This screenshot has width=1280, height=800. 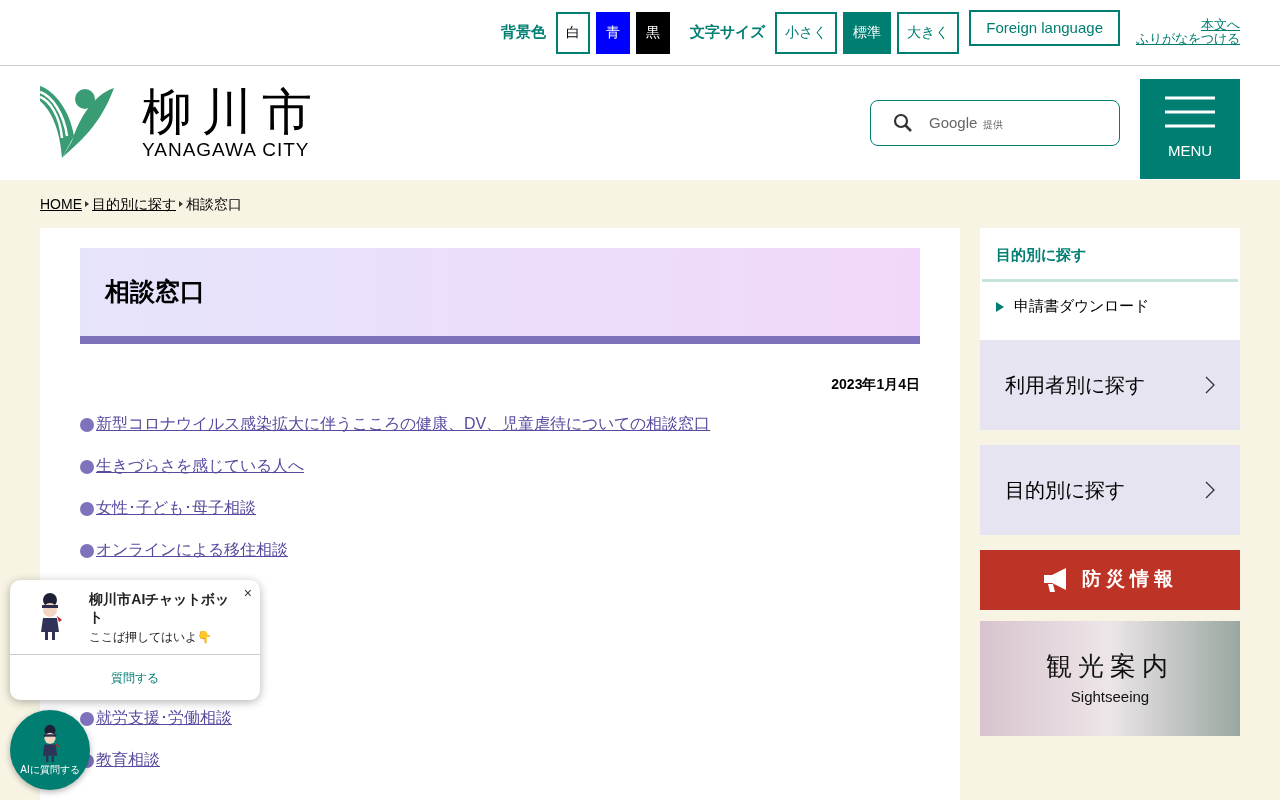 What do you see at coordinates (1110, 697) in the screenshot?
I see `banner-subtitle: Sightseeing` at bounding box center [1110, 697].